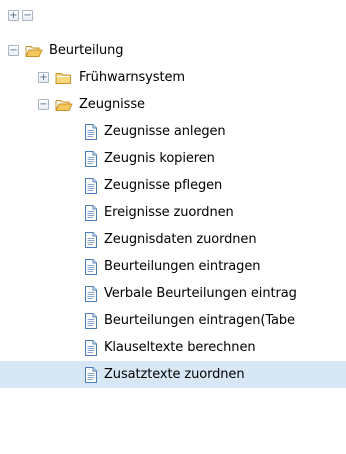 The image size is (346, 454). I want to click on tree-leaf-item: Beurteilungen eintragen(Tabe, so click(173, 320).